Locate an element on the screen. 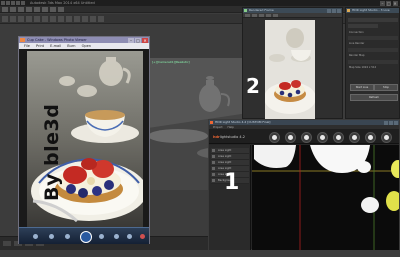  rotate-ccw-icon is located at coordinates (116, 236).